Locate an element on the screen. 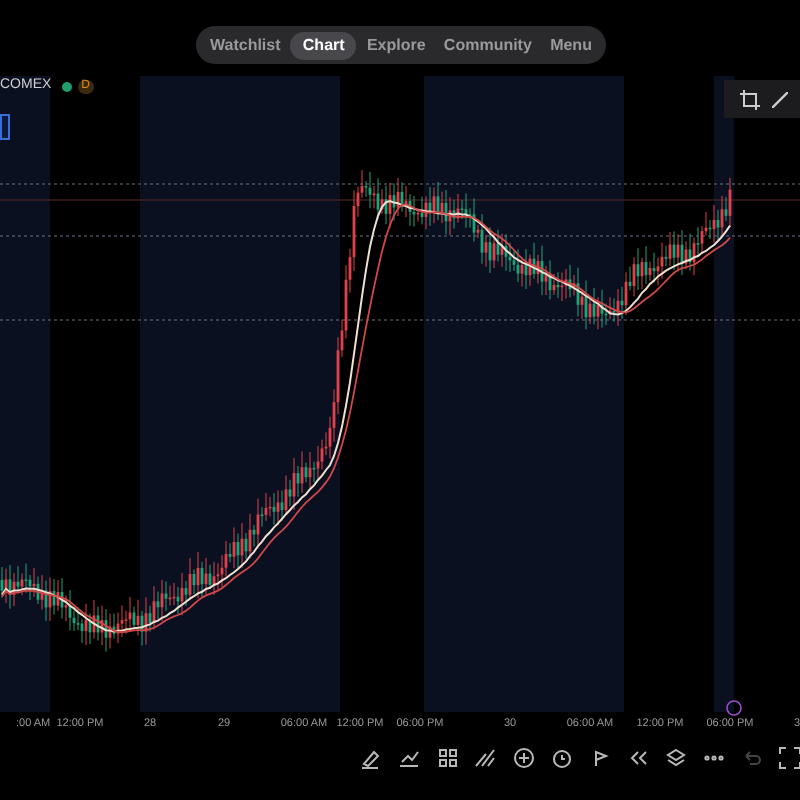 Image resolution: width=800 pixels, height=800 pixels. nav-tab: Watchlist is located at coordinates (245, 45).